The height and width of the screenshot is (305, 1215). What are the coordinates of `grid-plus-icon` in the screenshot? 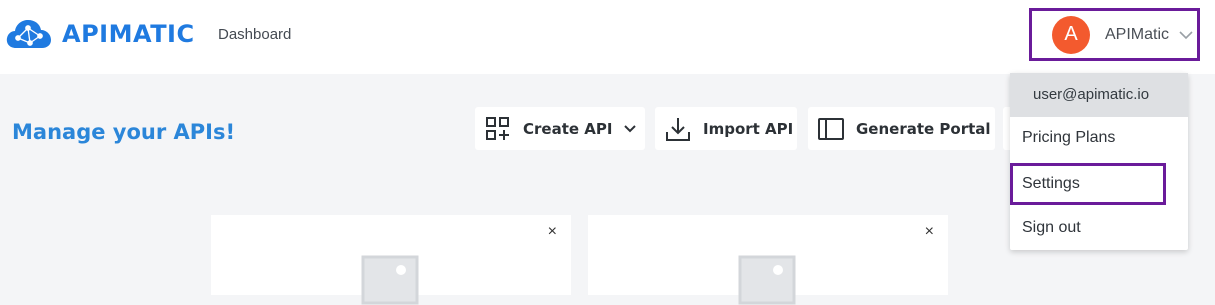 It's located at (497, 128).